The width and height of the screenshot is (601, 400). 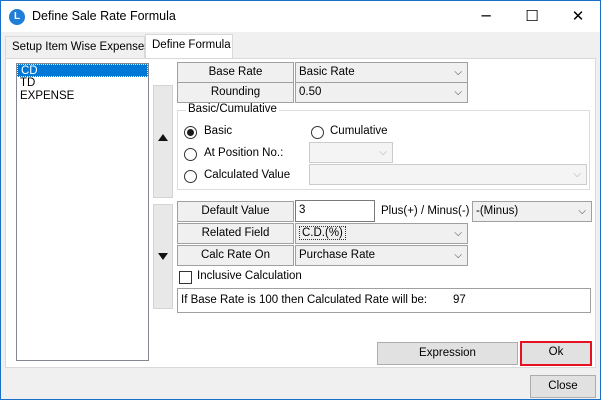 I want to click on ok-button: Ok, so click(x=556, y=353).